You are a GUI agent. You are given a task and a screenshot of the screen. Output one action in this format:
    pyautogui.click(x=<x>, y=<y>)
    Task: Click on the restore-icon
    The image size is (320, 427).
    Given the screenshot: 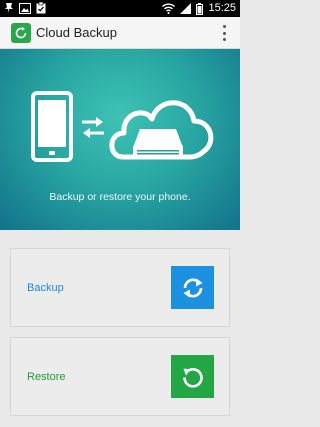 What is the action you would take?
    pyautogui.click(x=192, y=377)
    